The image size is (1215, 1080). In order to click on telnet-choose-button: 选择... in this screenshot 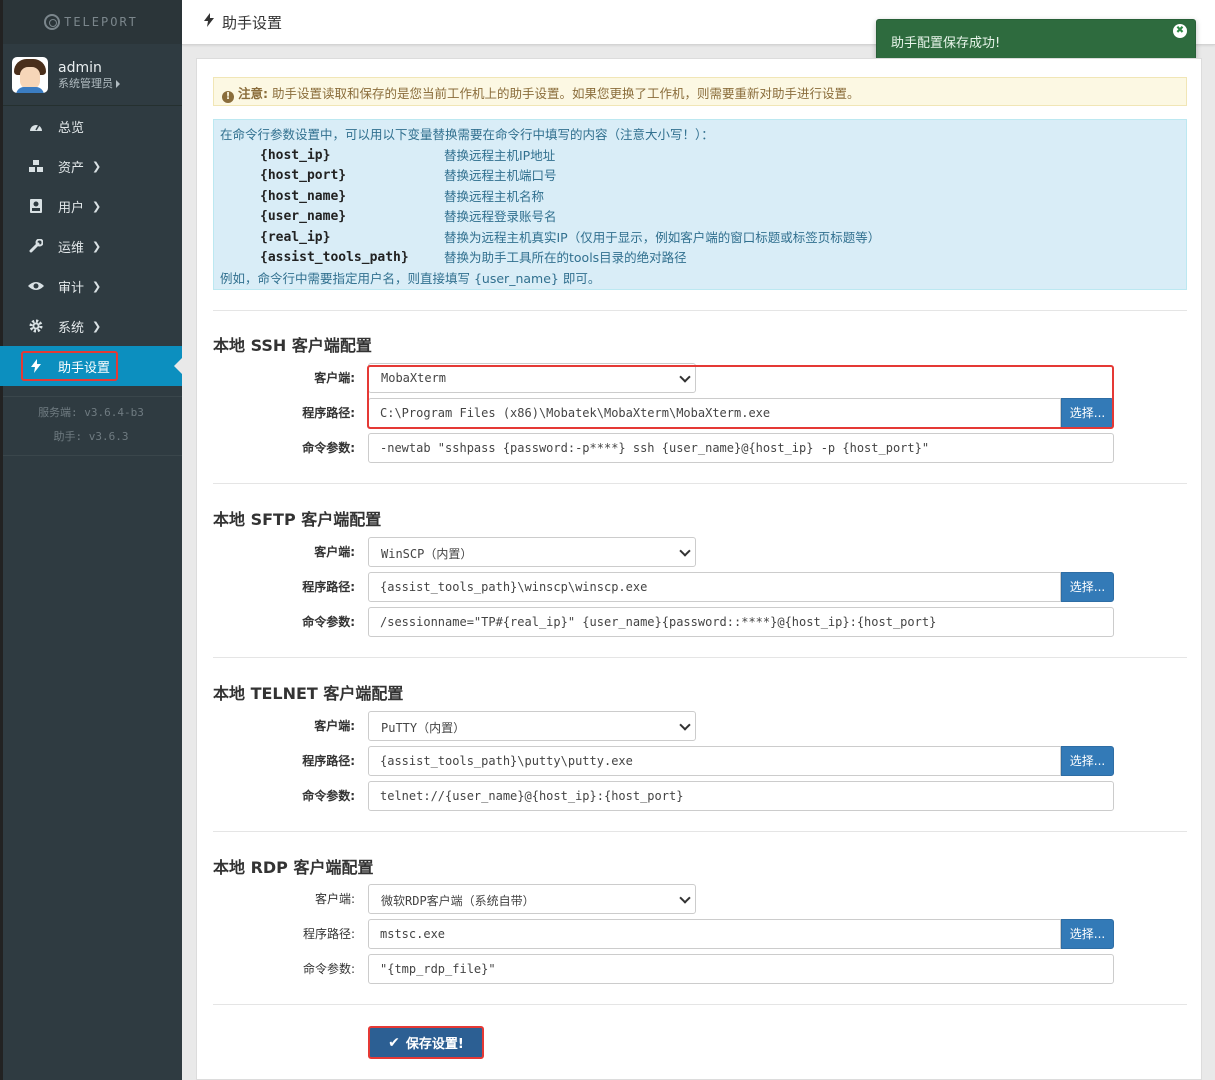, I will do `click(1087, 761)`.